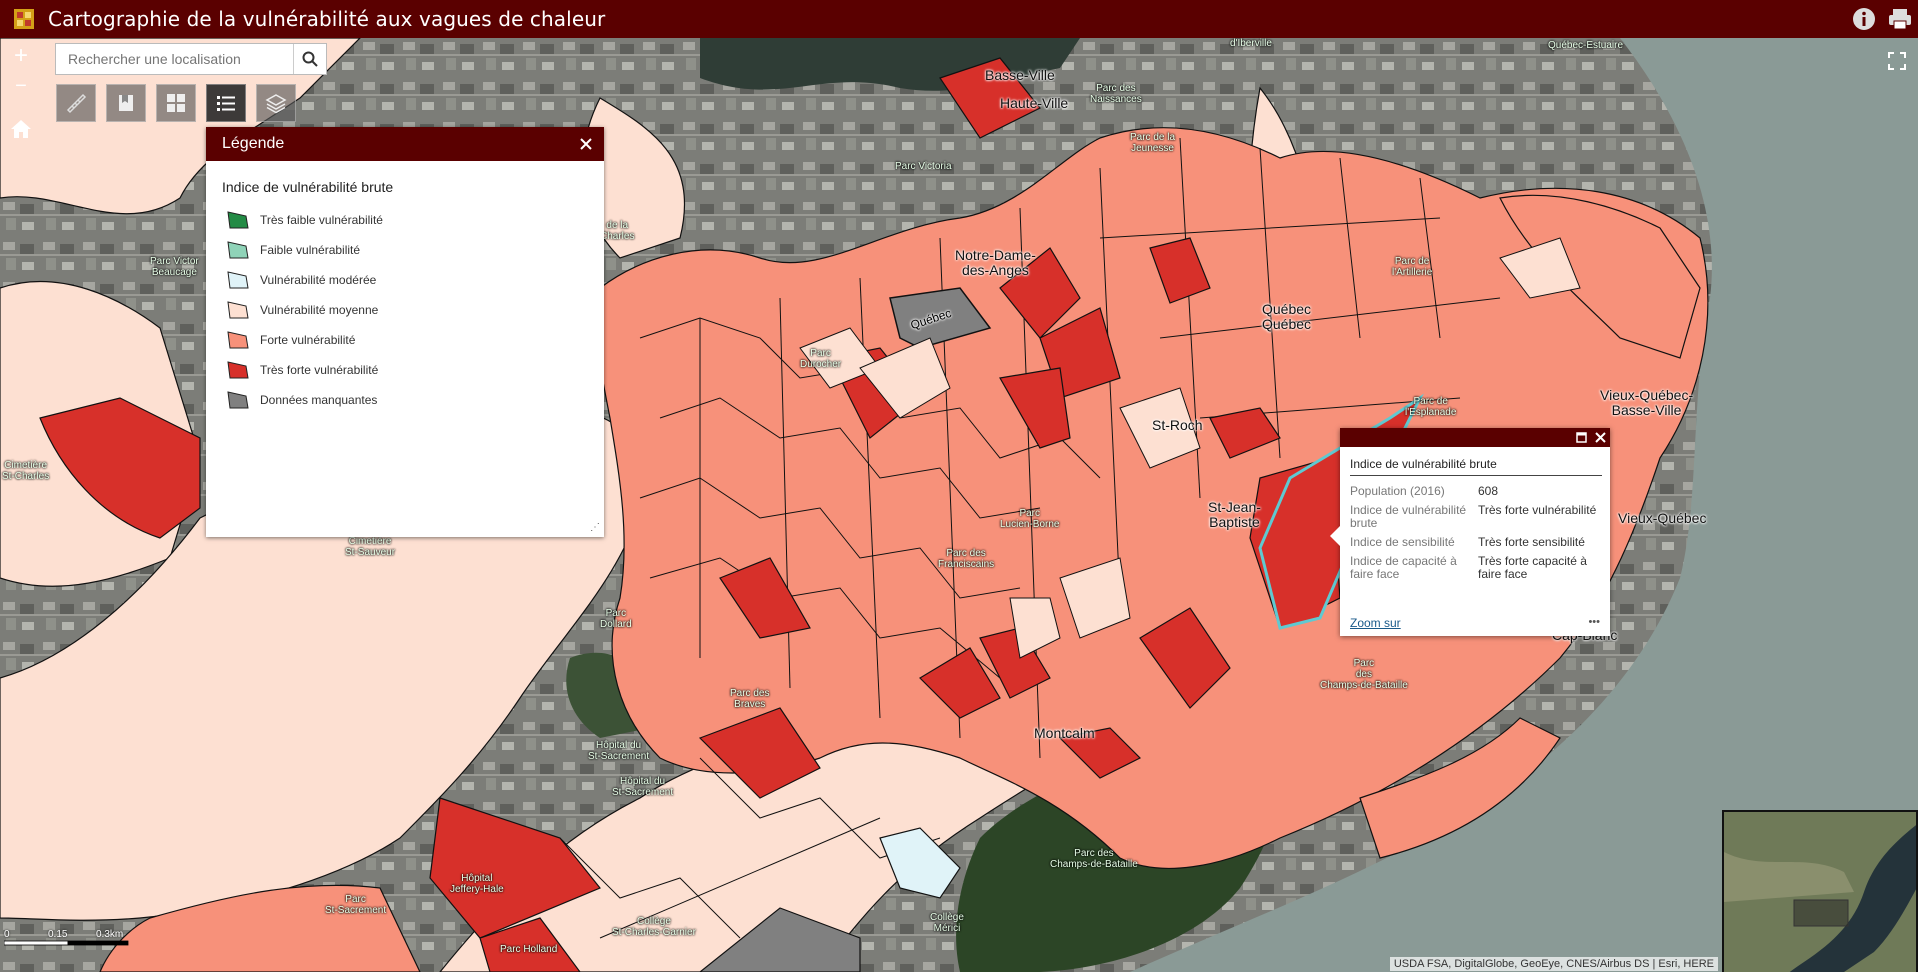 This screenshot has height=972, width=1918. I want to click on widget-toolbar, so click(176, 103).